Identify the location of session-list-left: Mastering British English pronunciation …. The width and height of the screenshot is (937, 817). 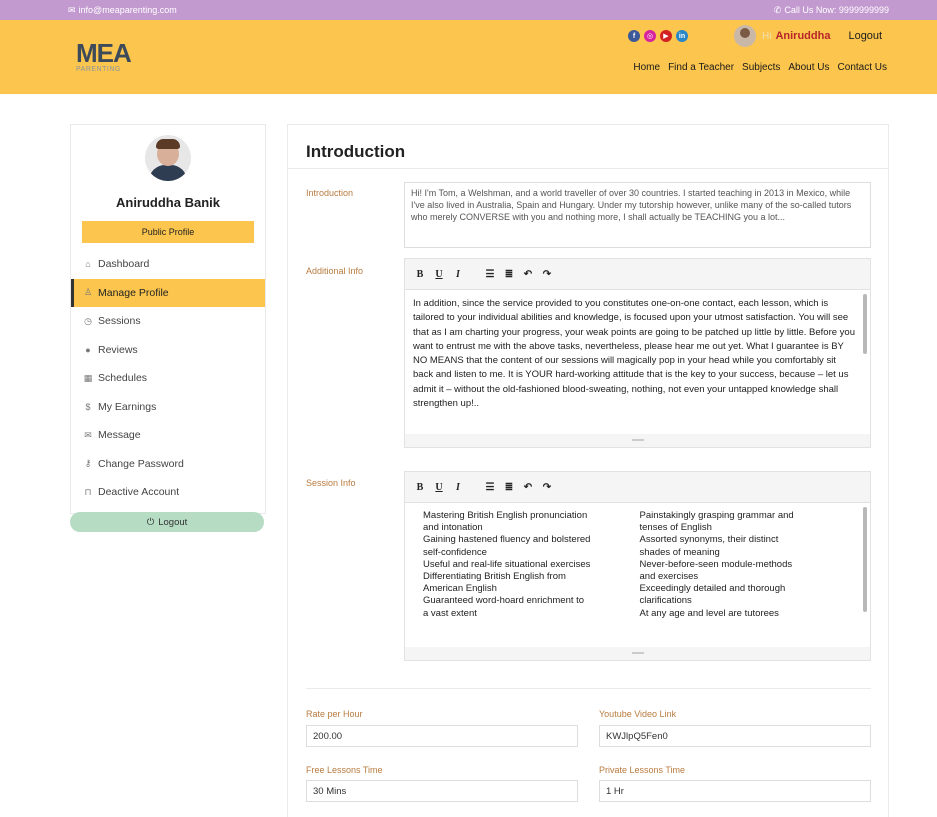
(531, 565).